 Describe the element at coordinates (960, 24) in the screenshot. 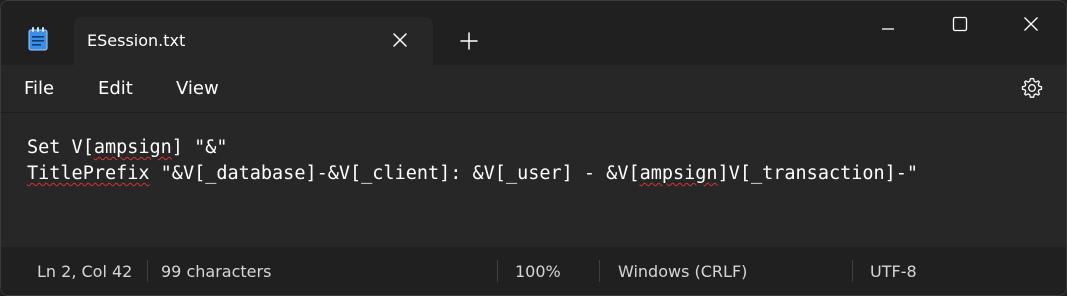

I see `maximize-icon` at that location.